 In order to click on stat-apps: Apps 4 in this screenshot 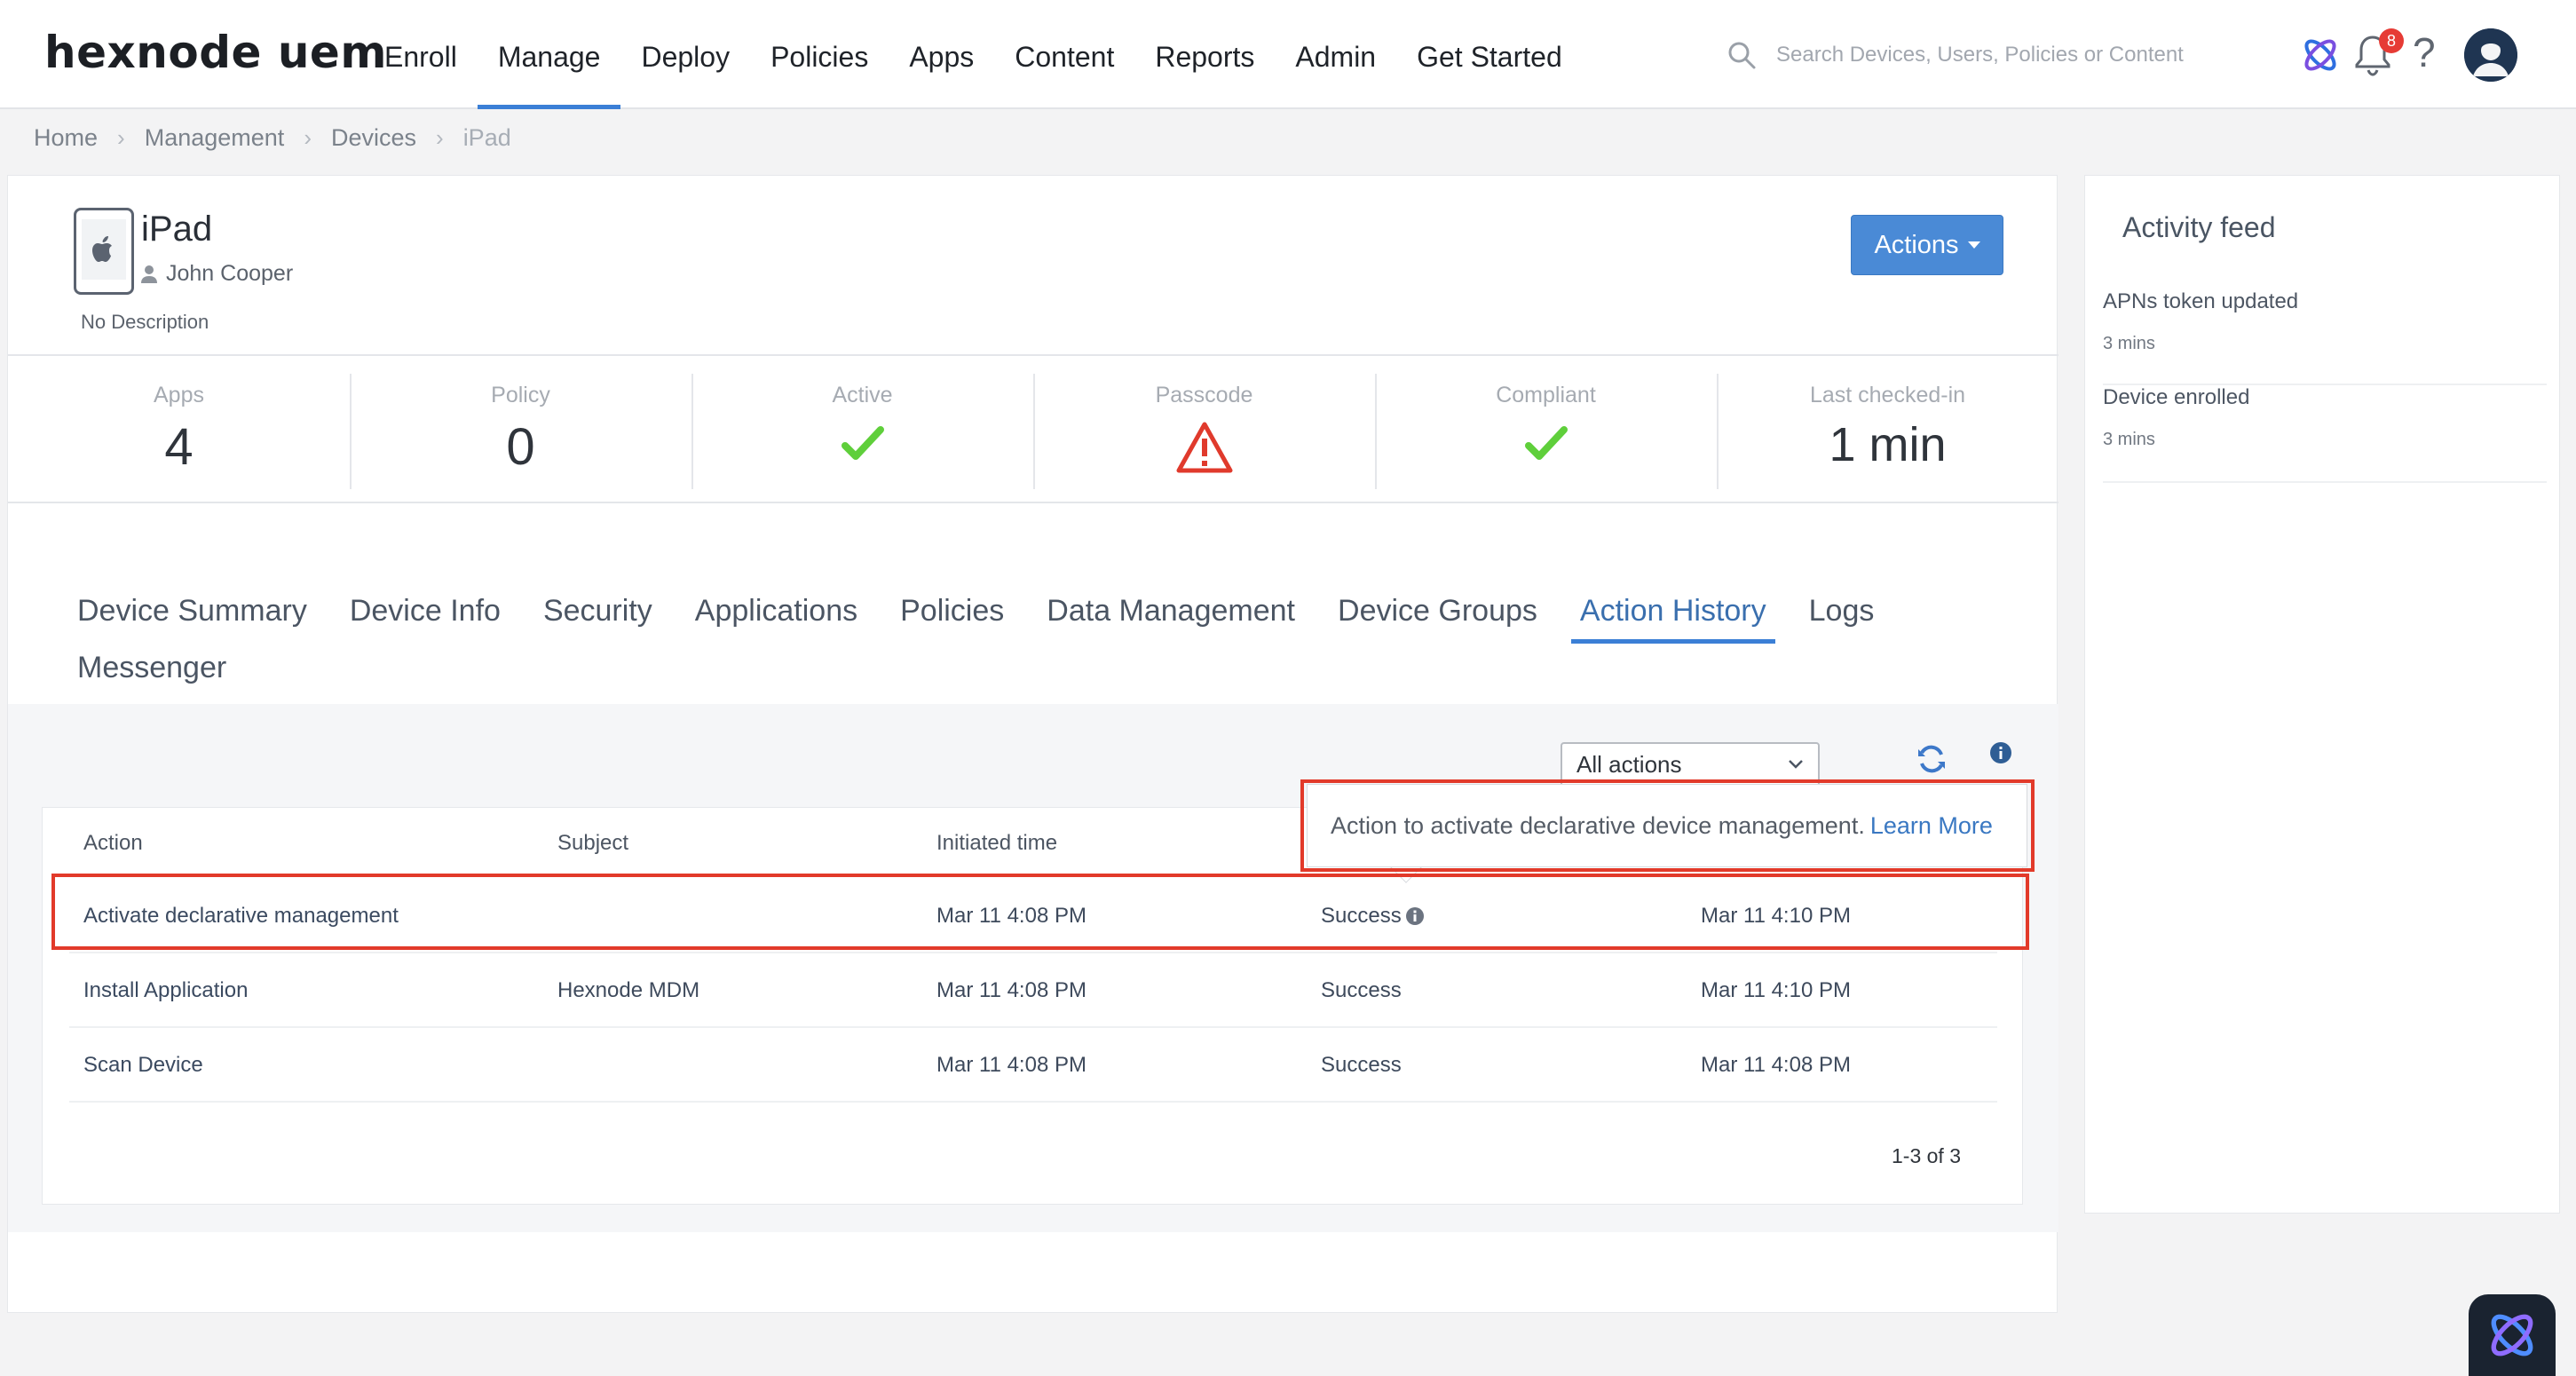, I will do `click(179, 429)`.